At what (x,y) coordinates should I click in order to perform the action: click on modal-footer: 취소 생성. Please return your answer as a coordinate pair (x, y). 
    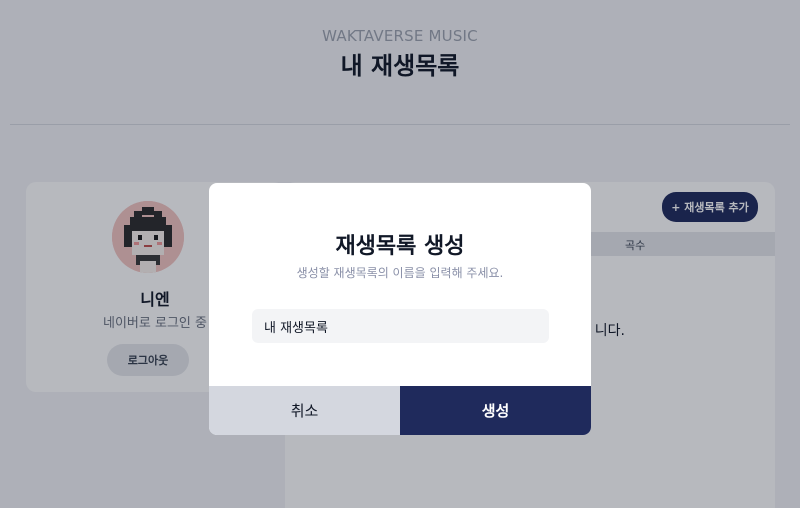
    Looking at the image, I should click on (400, 410).